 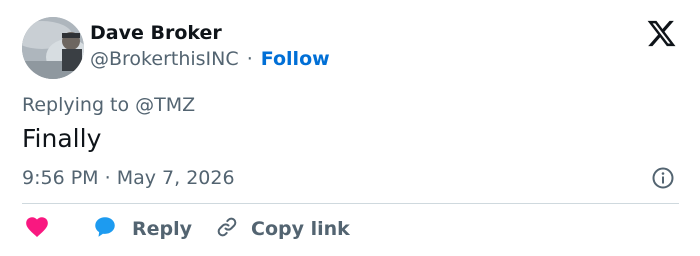 I want to click on info-icon, so click(x=663, y=178).